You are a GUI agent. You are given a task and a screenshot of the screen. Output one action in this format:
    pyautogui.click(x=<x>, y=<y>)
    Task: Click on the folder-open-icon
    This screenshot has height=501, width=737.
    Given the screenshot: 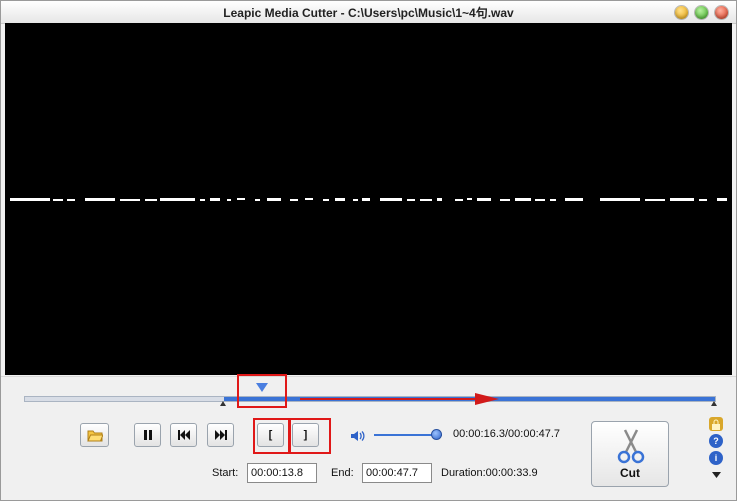 What is the action you would take?
    pyautogui.click(x=94, y=435)
    